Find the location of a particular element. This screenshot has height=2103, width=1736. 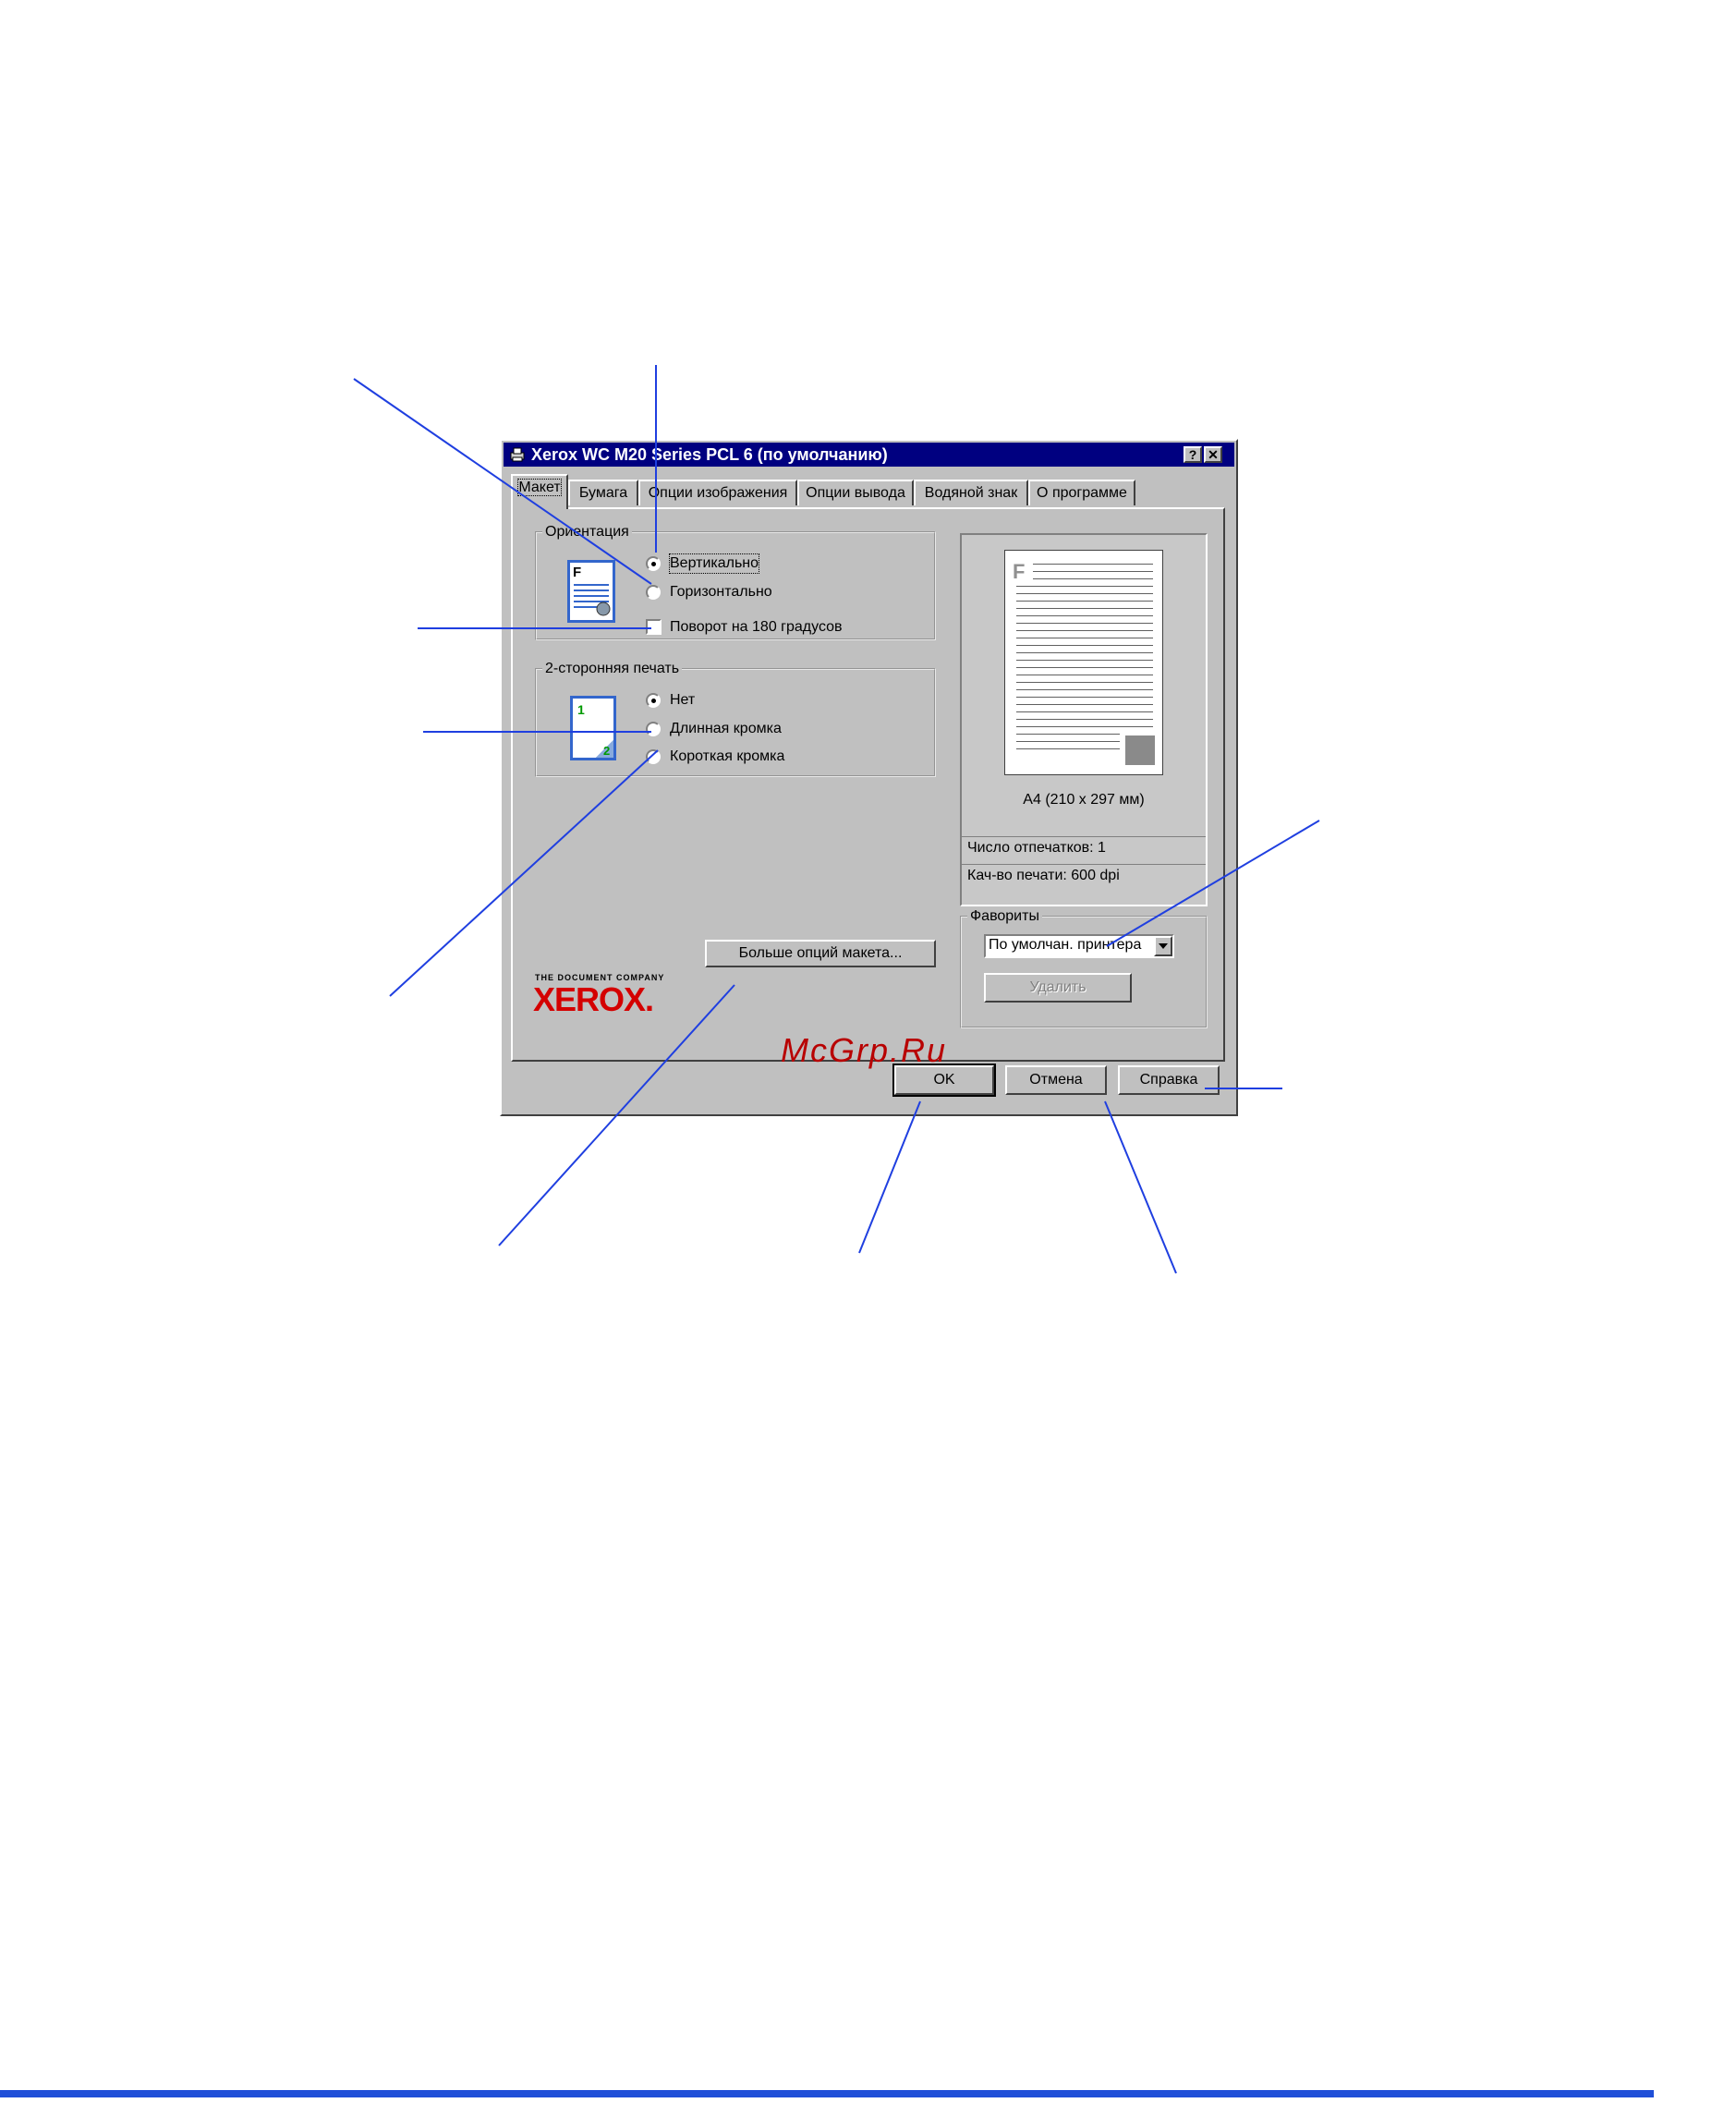

tab-label: Опции вывода is located at coordinates (856, 493).